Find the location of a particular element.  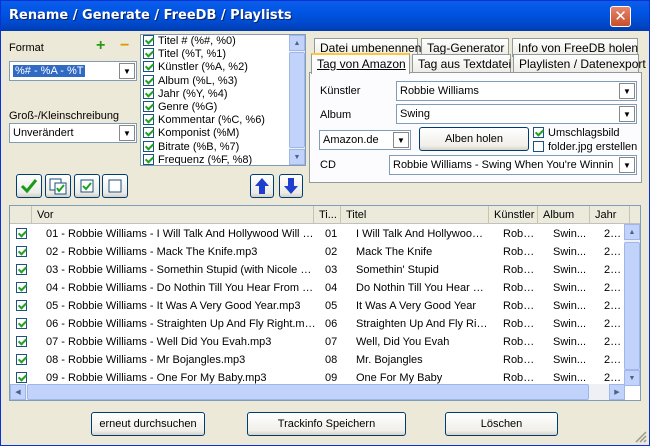

arrow-down-icon is located at coordinates (291, 186).